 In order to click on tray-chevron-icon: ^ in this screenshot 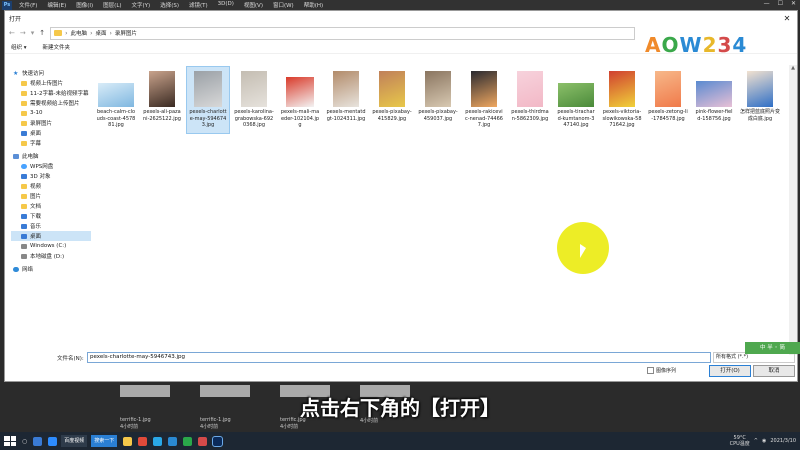, I will do `click(756, 441)`.